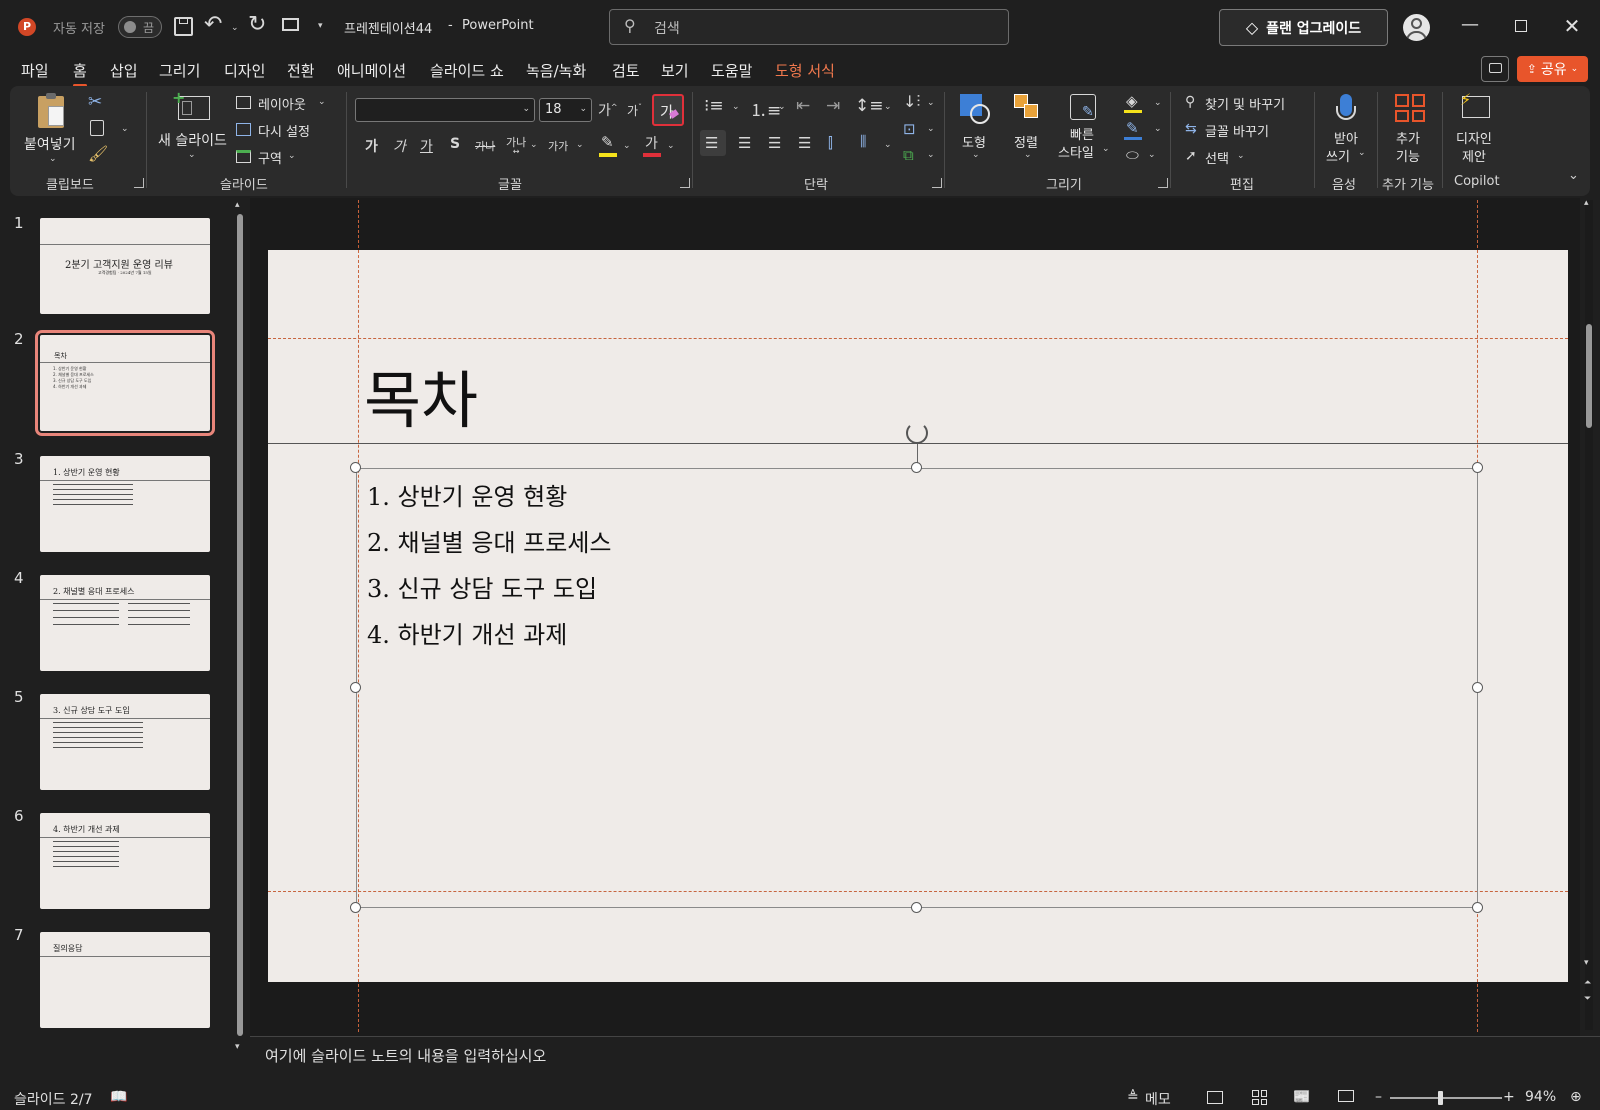  What do you see at coordinates (863, 142) in the screenshot?
I see `columns-icon: ⫼` at bounding box center [863, 142].